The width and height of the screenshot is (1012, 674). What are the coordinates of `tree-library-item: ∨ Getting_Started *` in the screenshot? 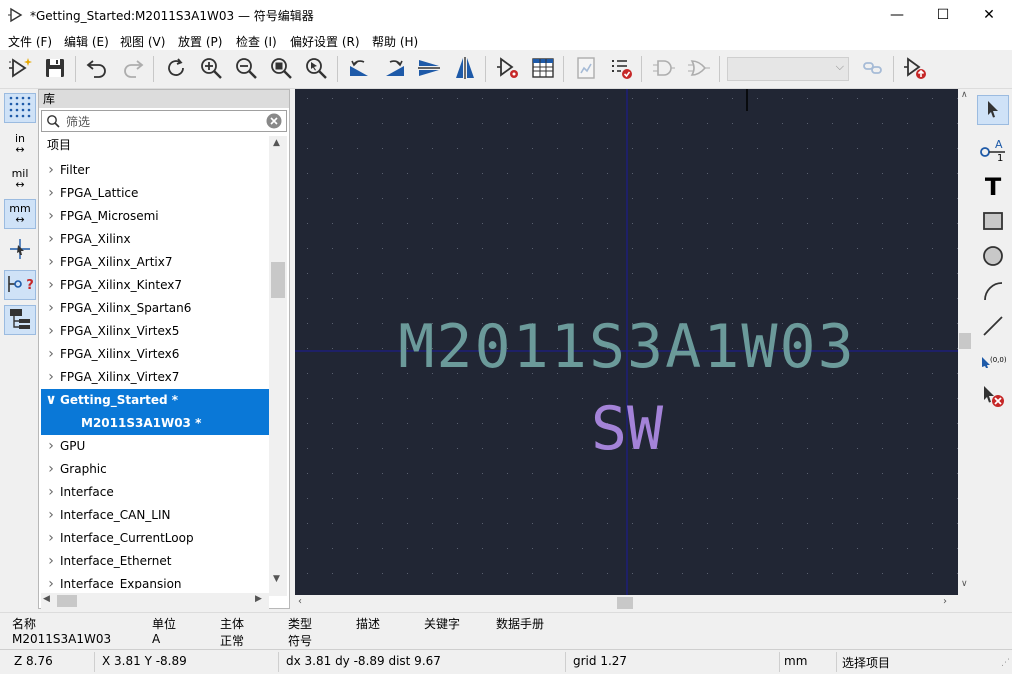 It's located at (155, 400).